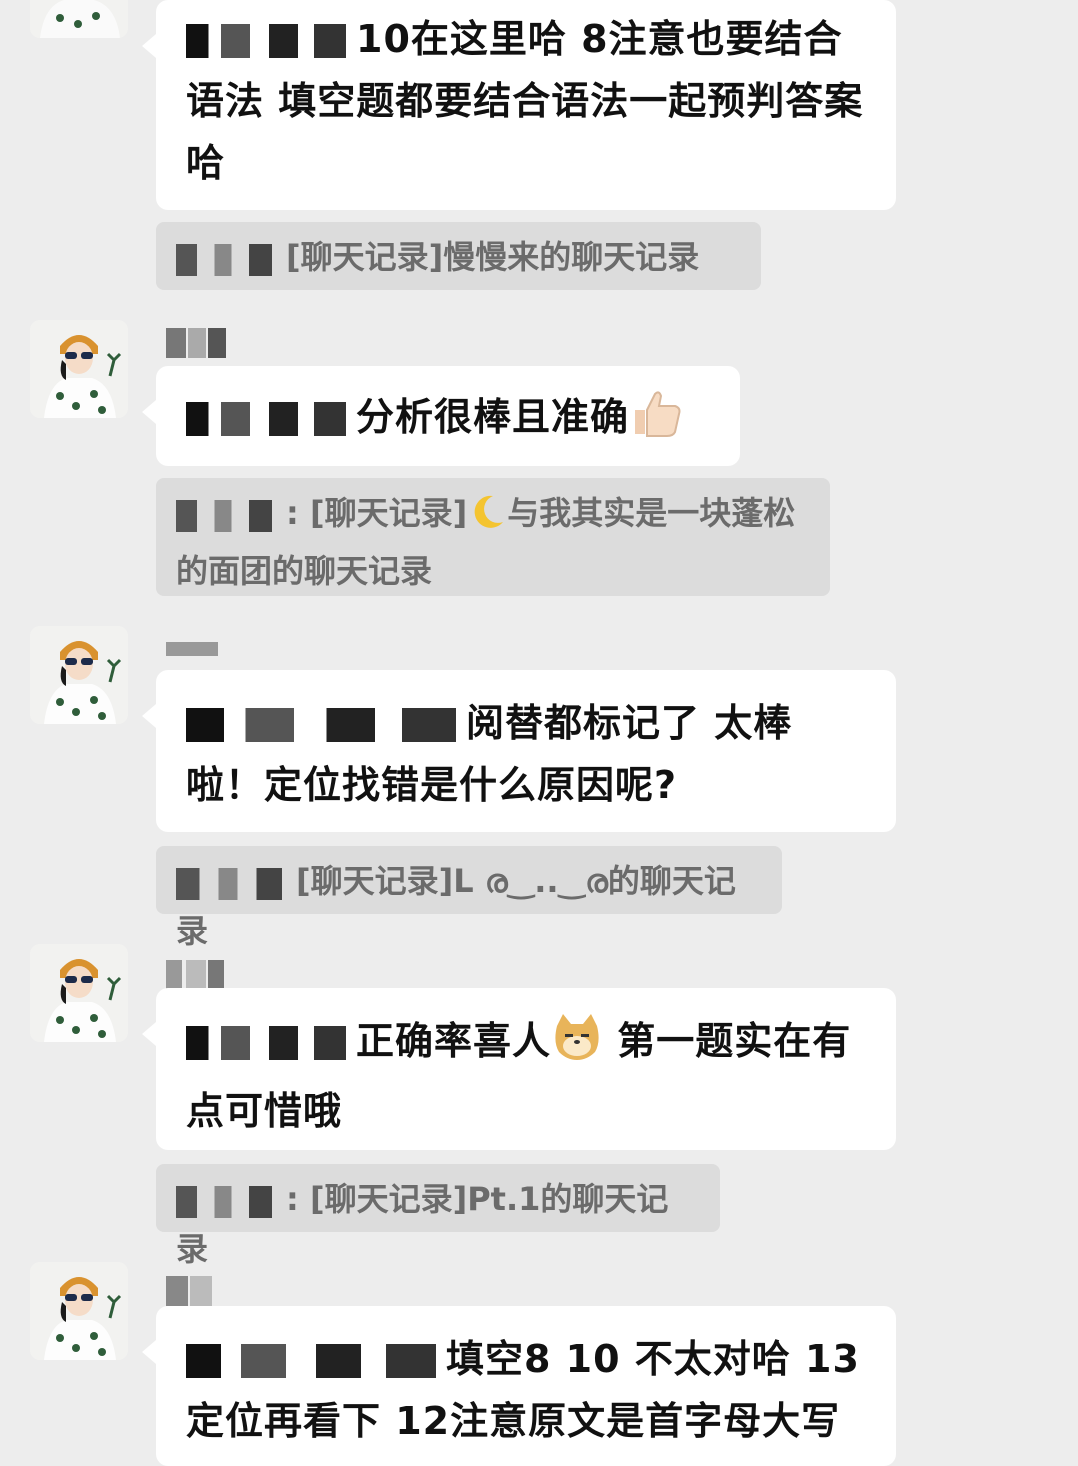 This screenshot has width=1078, height=1466. Describe the element at coordinates (656, 422) in the screenshot. I see `thumbs-up-icon` at that location.